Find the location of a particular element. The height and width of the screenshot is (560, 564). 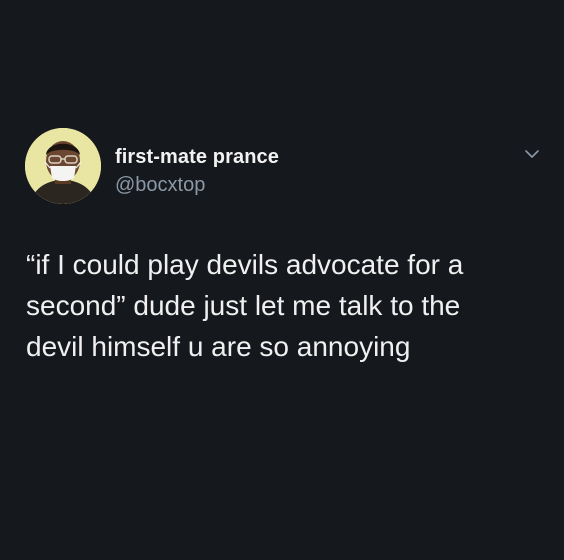

chevron-down-icon is located at coordinates (532, 154).